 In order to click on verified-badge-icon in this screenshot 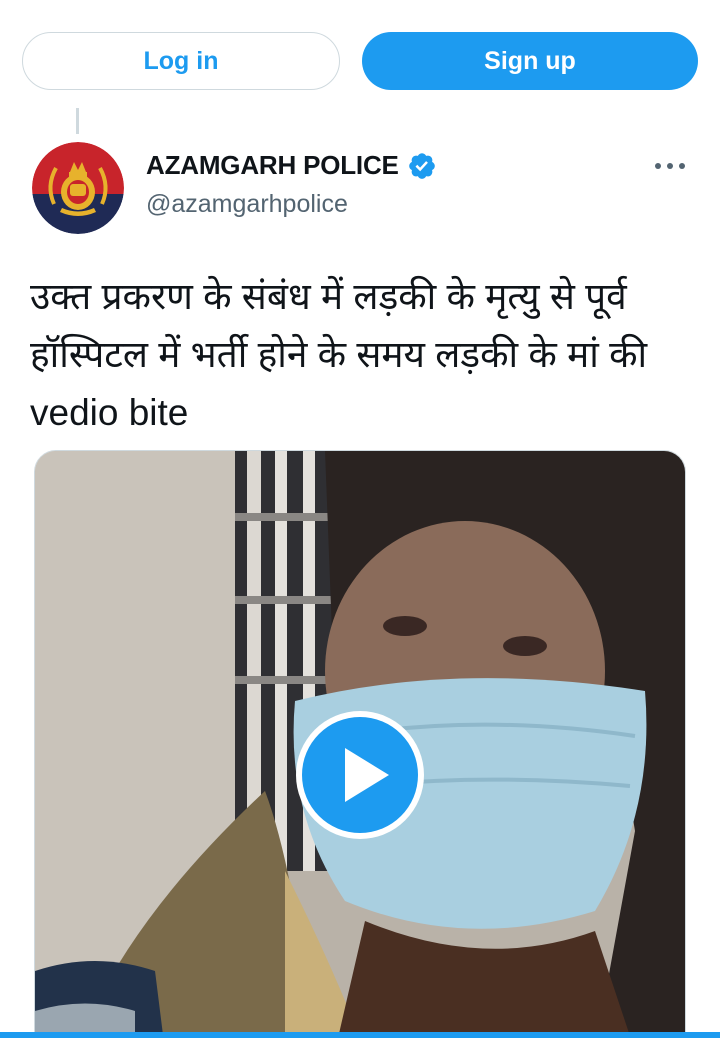, I will do `click(421, 165)`.